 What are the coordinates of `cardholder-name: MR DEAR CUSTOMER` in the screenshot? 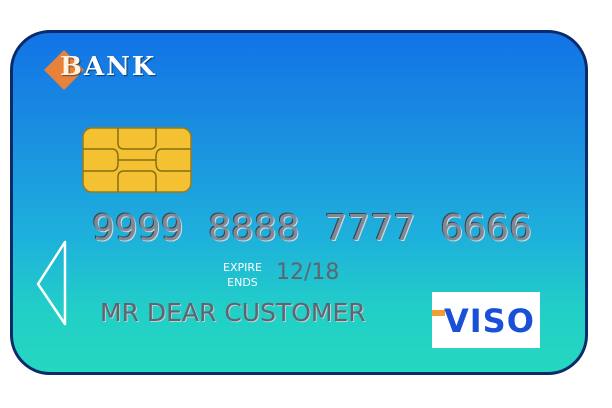 It's located at (233, 312).